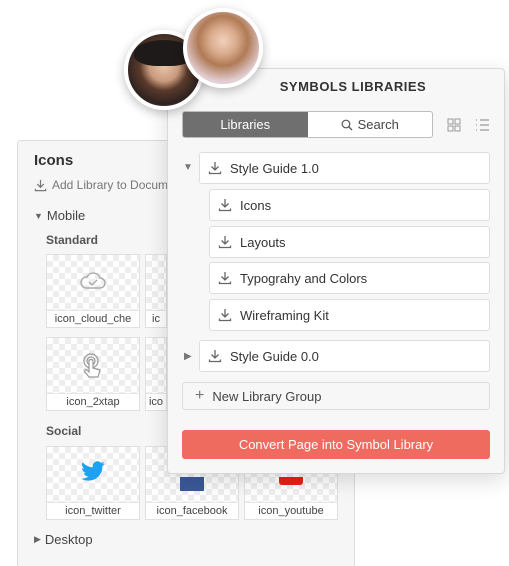  I want to click on library-item-label: Layouts, so click(263, 242).